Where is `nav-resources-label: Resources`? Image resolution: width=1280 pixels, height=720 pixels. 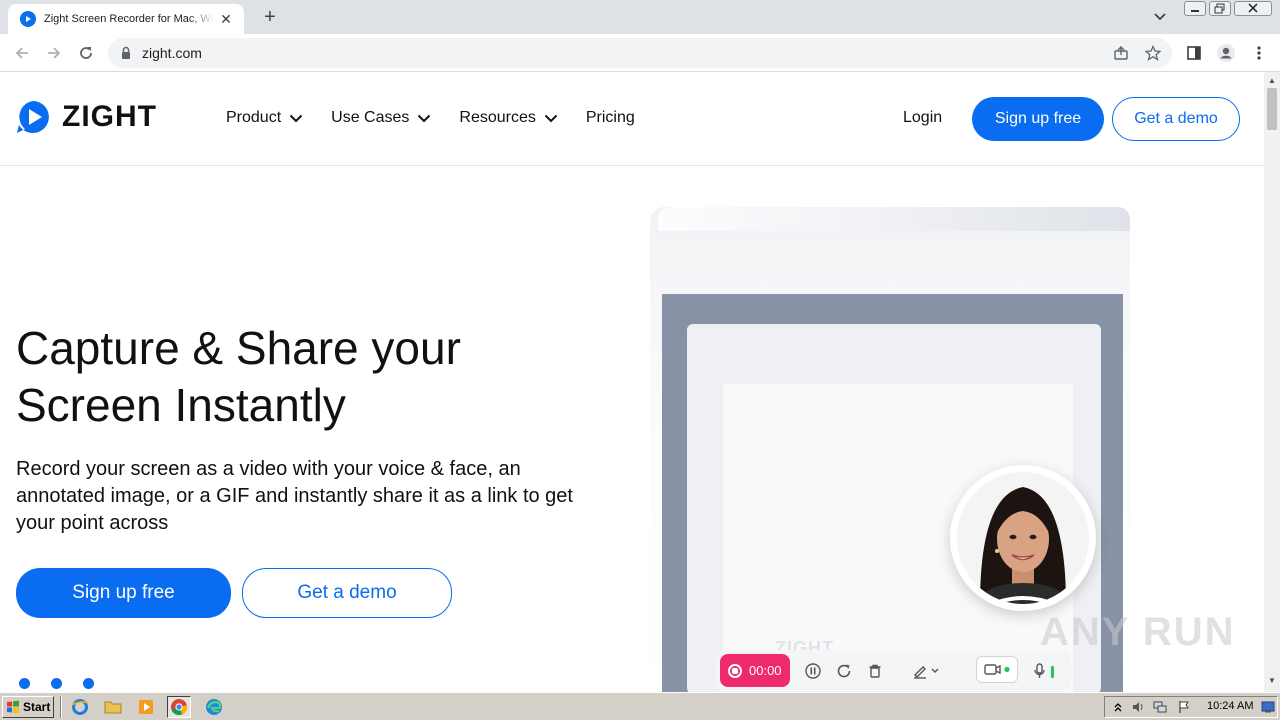
nav-resources-label: Resources is located at coordinates (497, 117).